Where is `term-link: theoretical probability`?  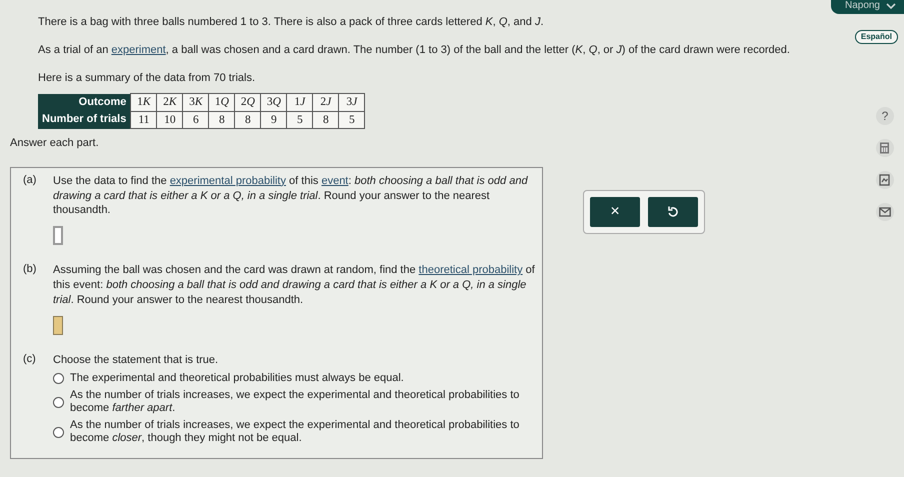 term-link: theoretical probability is located at coordinates (470, 270).